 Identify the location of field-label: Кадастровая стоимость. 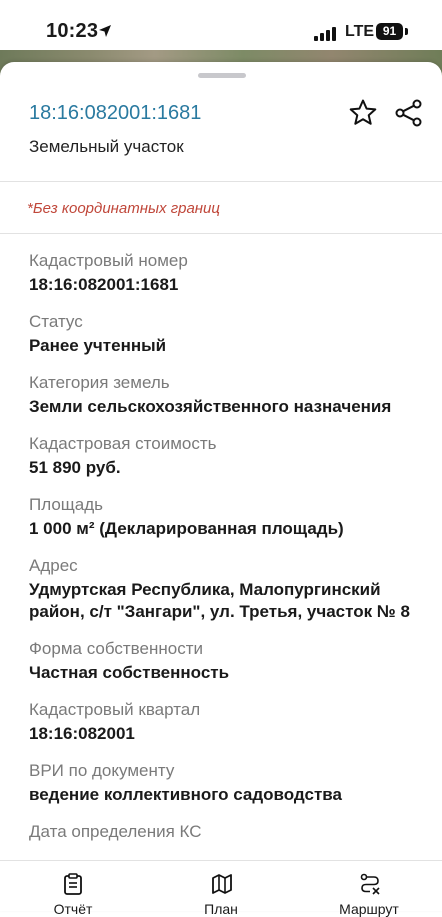
(123, 443).